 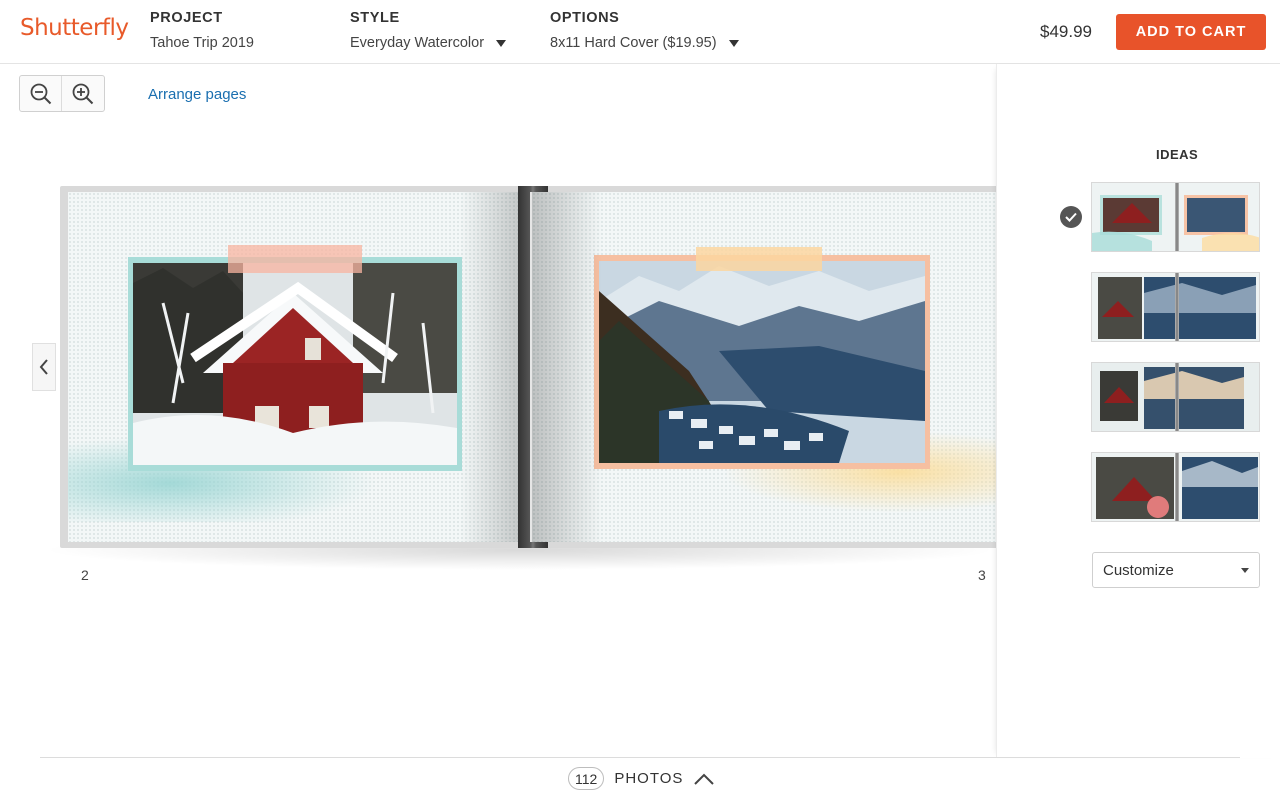 What do you see at coordinates (202, 43) in the screenshot?
I see `project-name: Tahoe Trip 2019` at bounding box center [202, 43].